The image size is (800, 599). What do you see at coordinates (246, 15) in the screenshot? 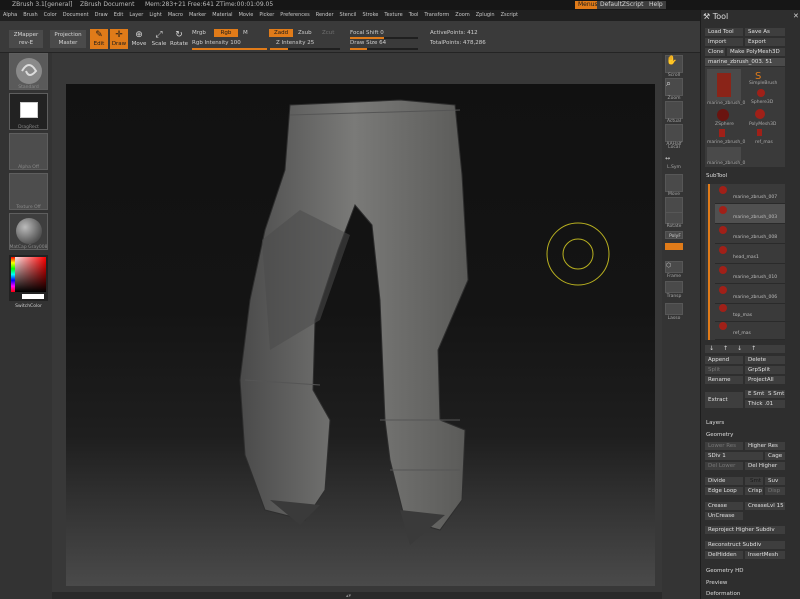
I see `menu-movie: Movie` at bounding box center [246, 15].